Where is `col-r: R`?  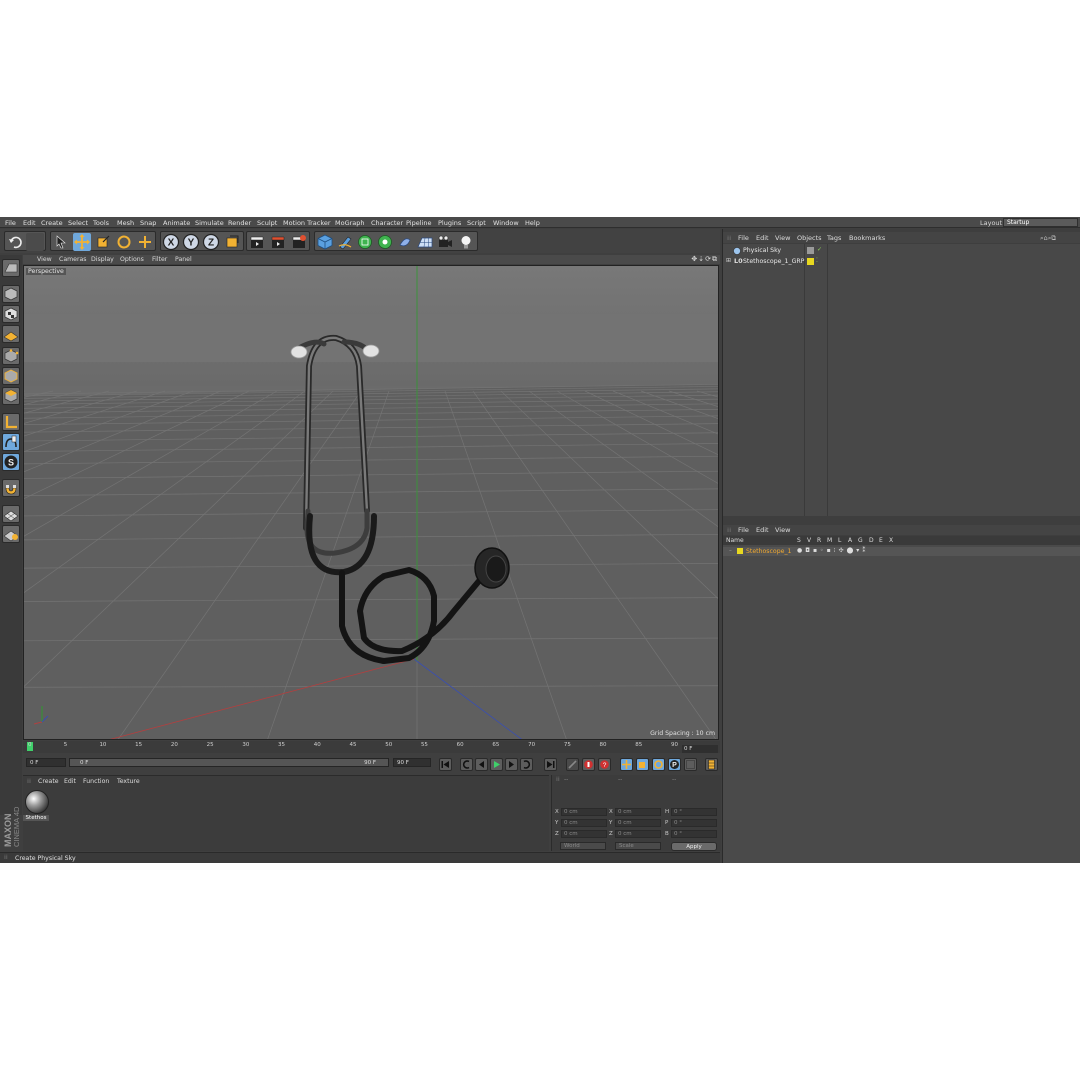
col-r: R is located at coordinates (819, 540).